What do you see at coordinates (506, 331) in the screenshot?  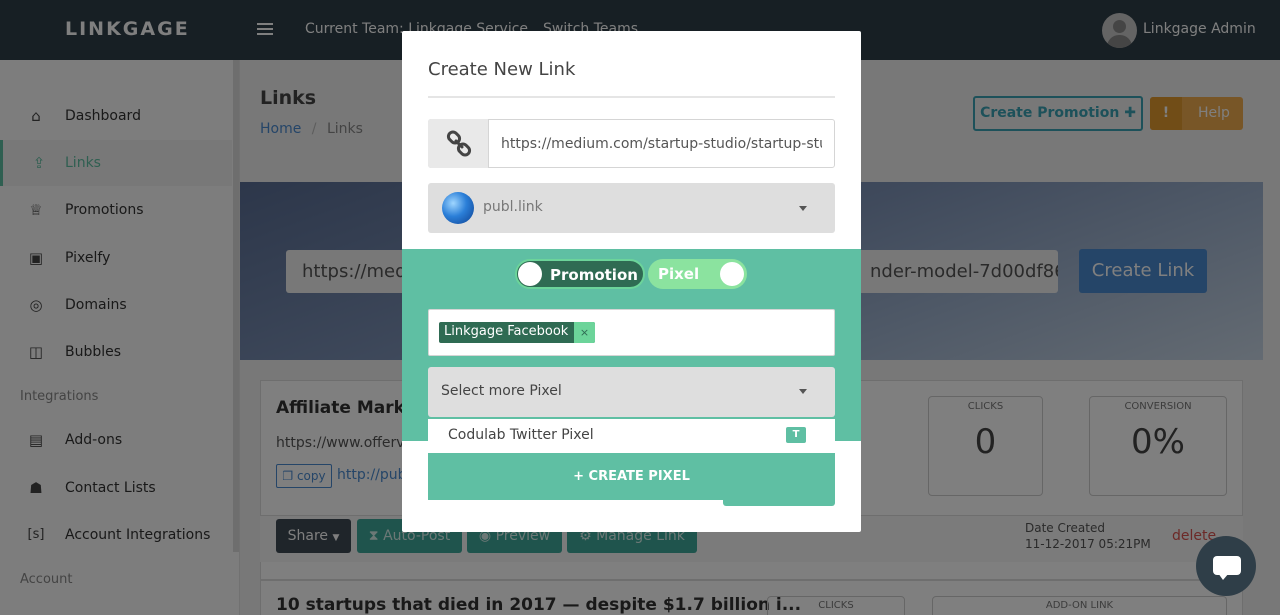 I see `pixel-tag-label: Linkgage Facebook` at bounding box center [506, 331].